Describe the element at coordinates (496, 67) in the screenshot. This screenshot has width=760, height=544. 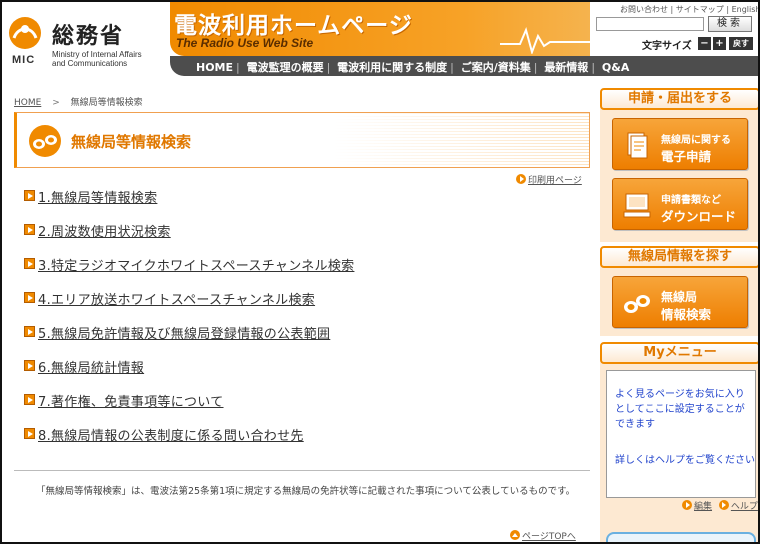
I see `nav-guide: ご案内/資料集` at that location.